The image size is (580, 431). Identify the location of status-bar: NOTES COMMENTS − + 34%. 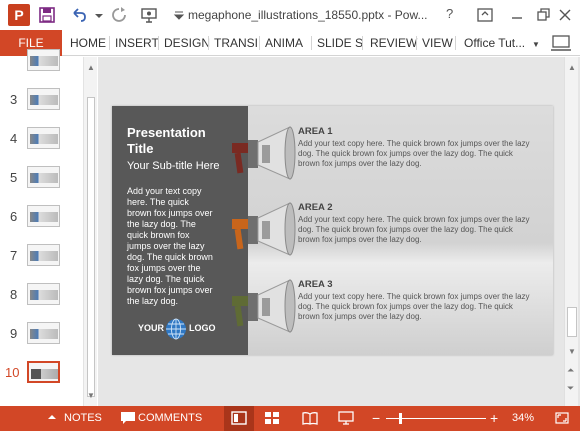
(290, 418).